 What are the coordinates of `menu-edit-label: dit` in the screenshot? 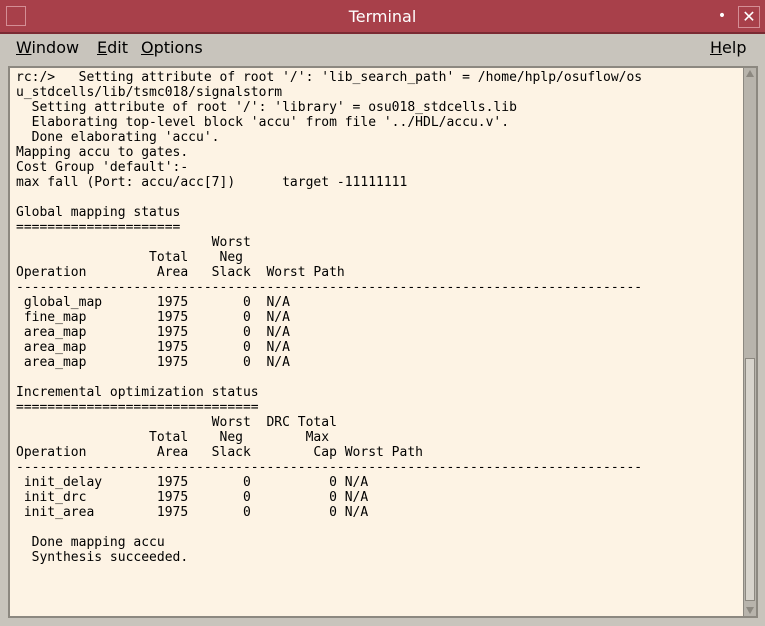 It's located at (117, 47).